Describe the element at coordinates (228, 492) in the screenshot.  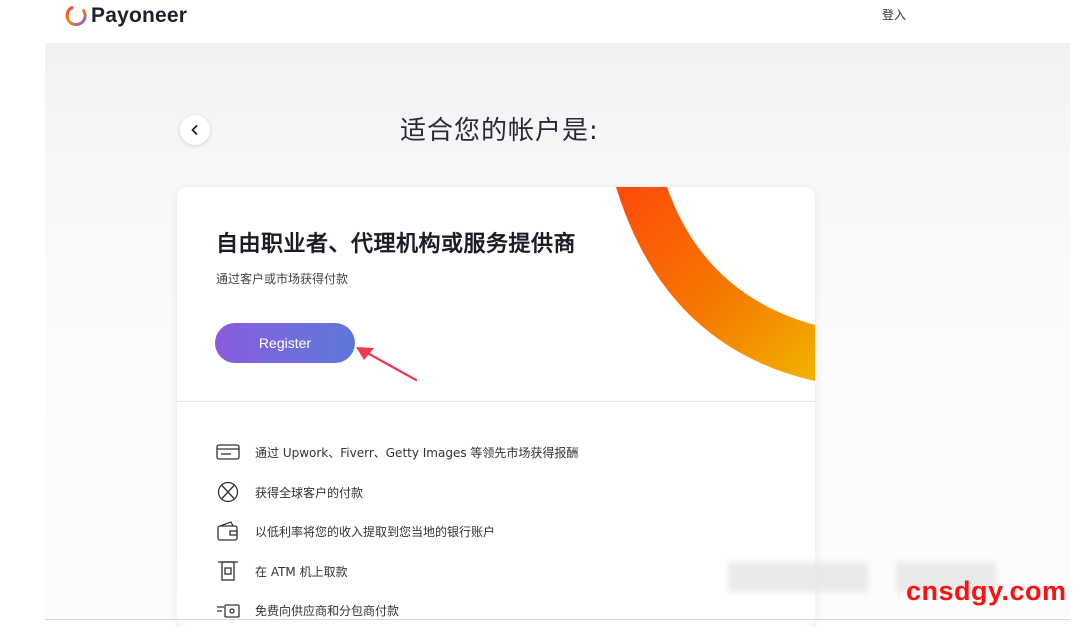
I see `globe-icon` at that location.